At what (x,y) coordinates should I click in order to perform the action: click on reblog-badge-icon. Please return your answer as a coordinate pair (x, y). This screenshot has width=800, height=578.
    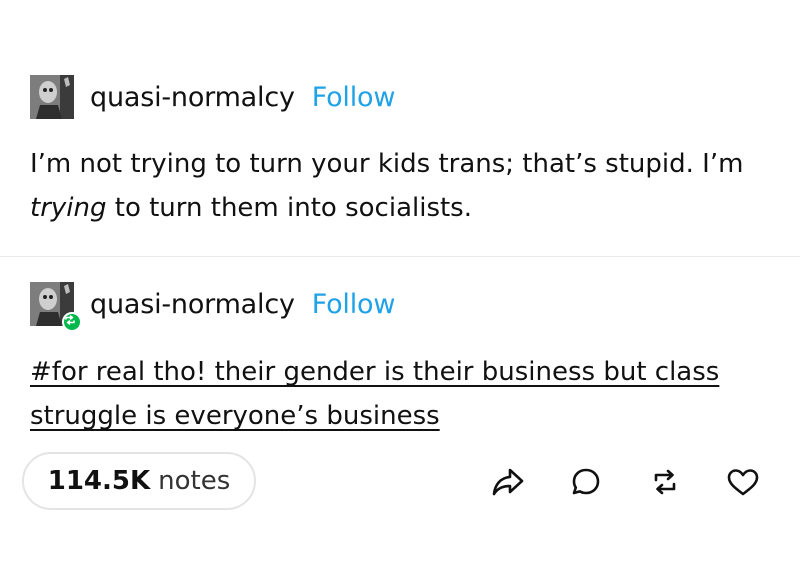
    Looking at the image, I should click on (72, 322).